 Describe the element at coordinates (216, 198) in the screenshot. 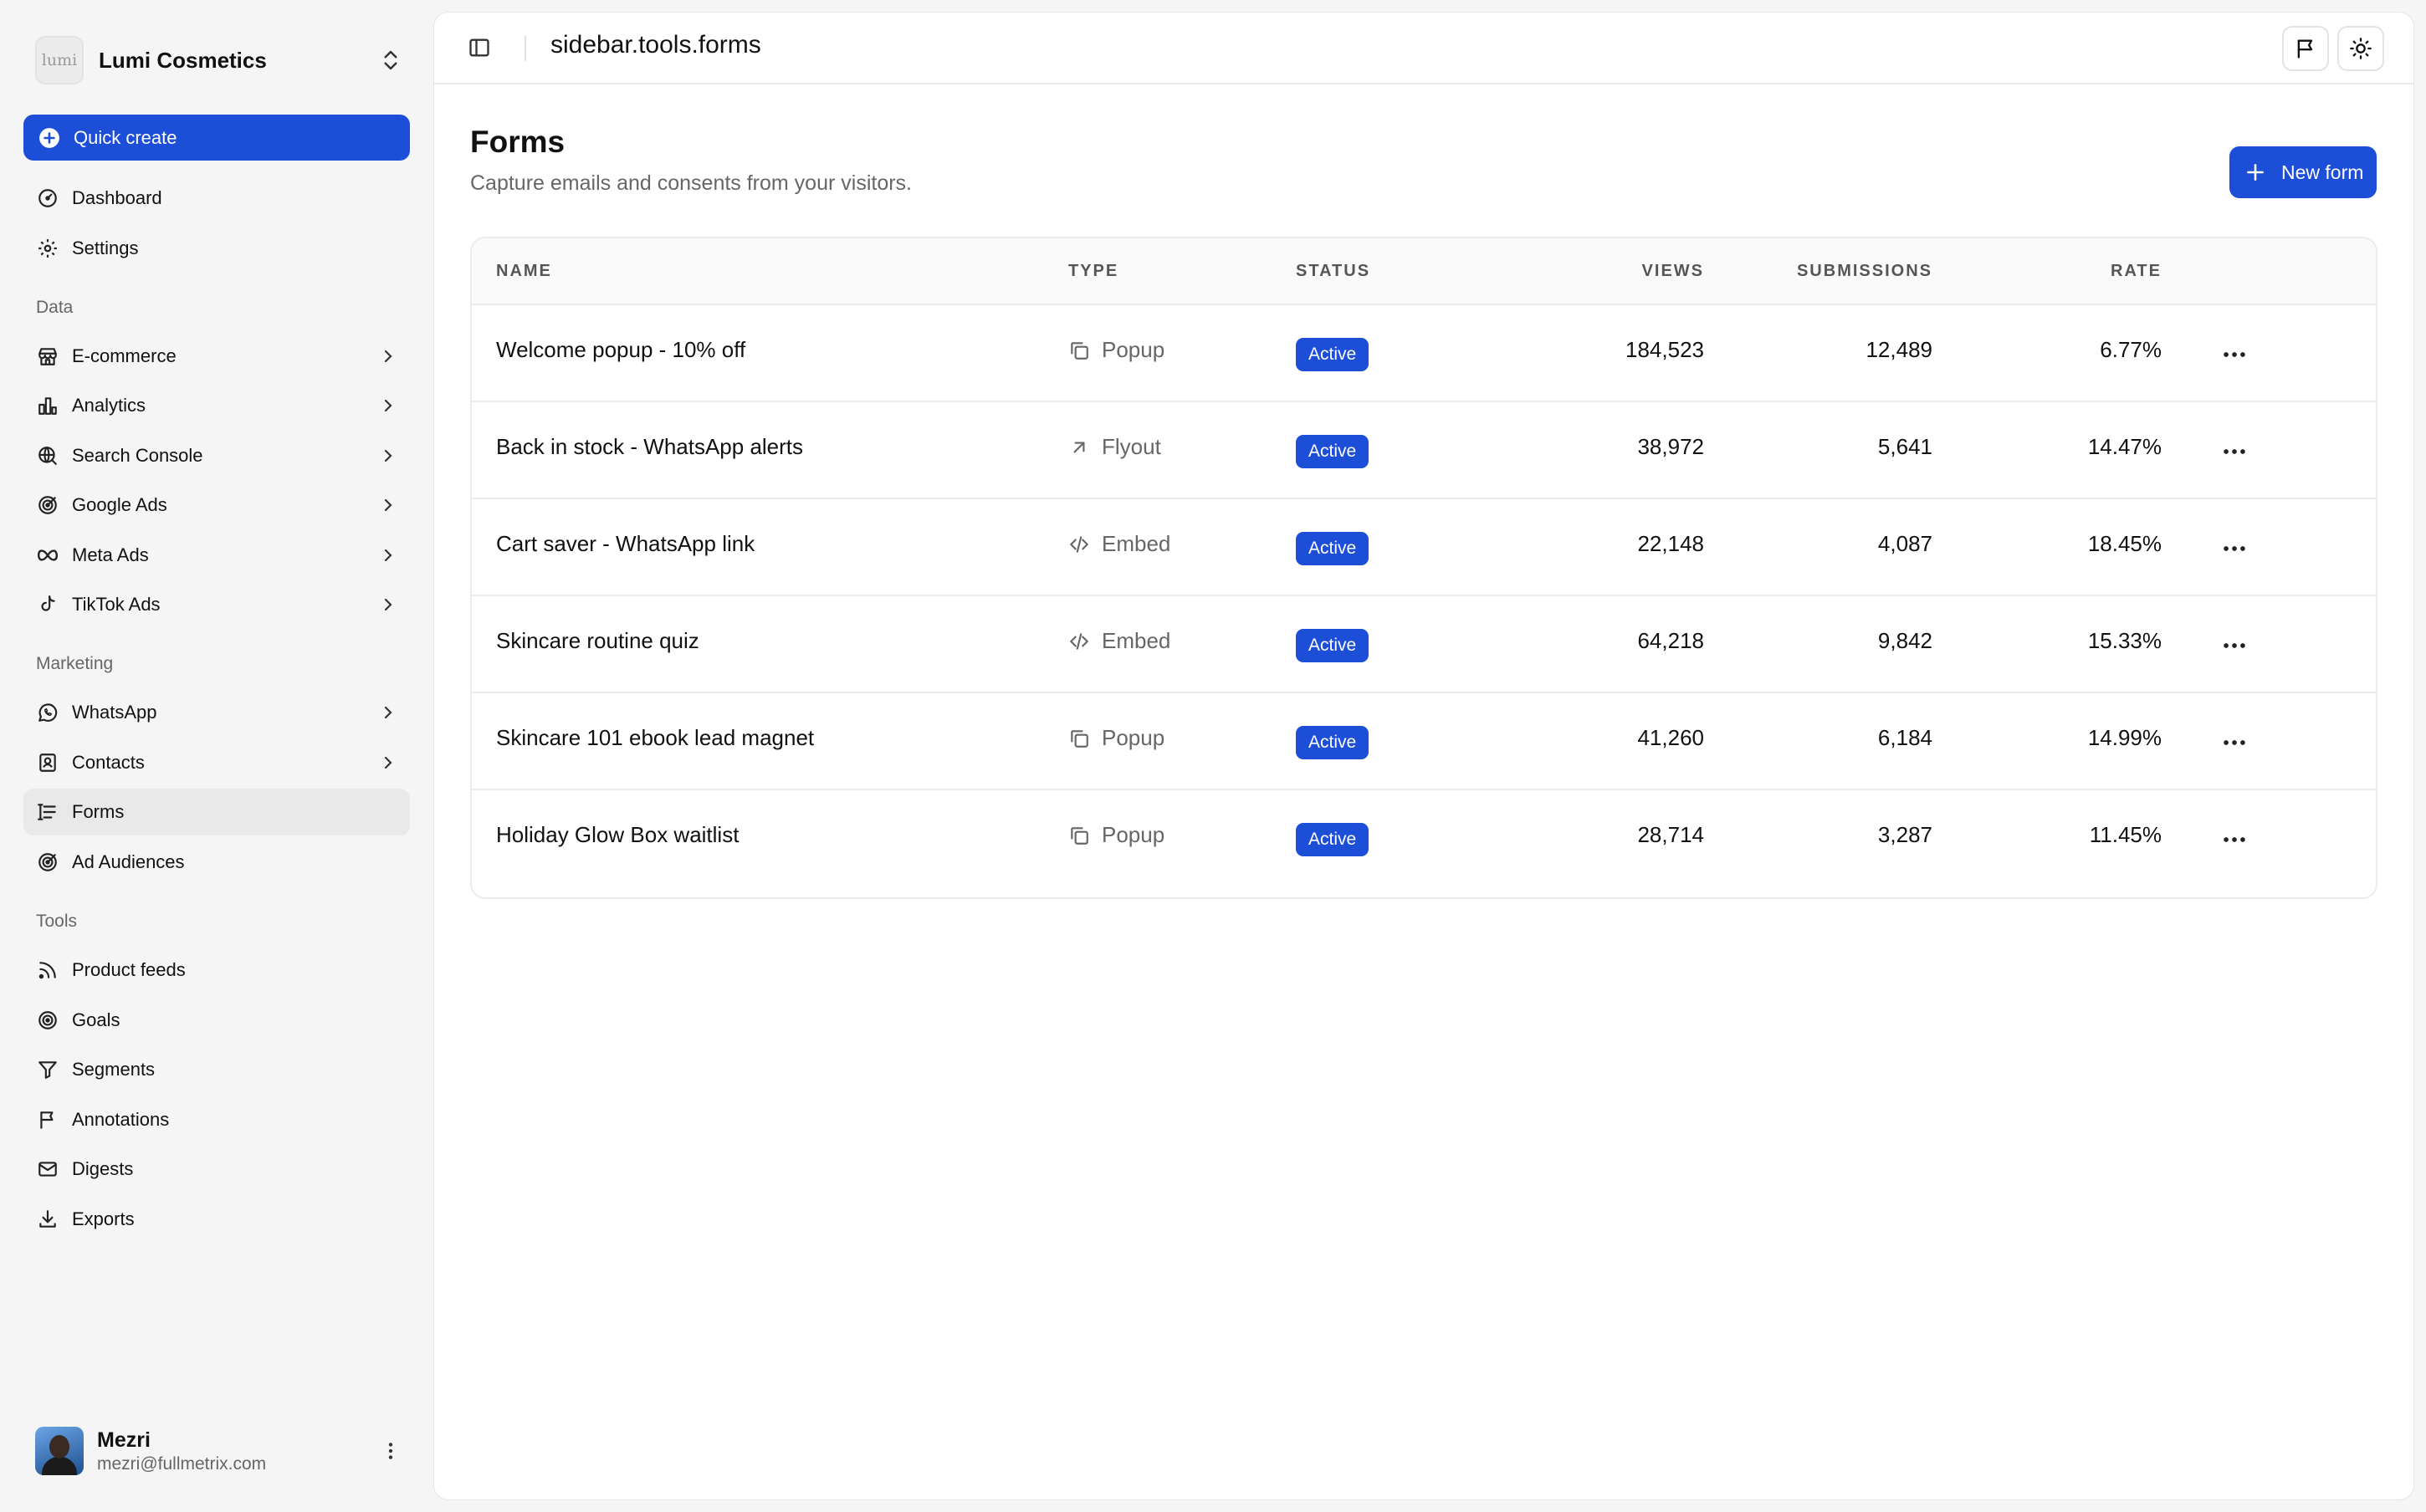

I see `sidebar-item-dashboard: Dashboard` at that location.